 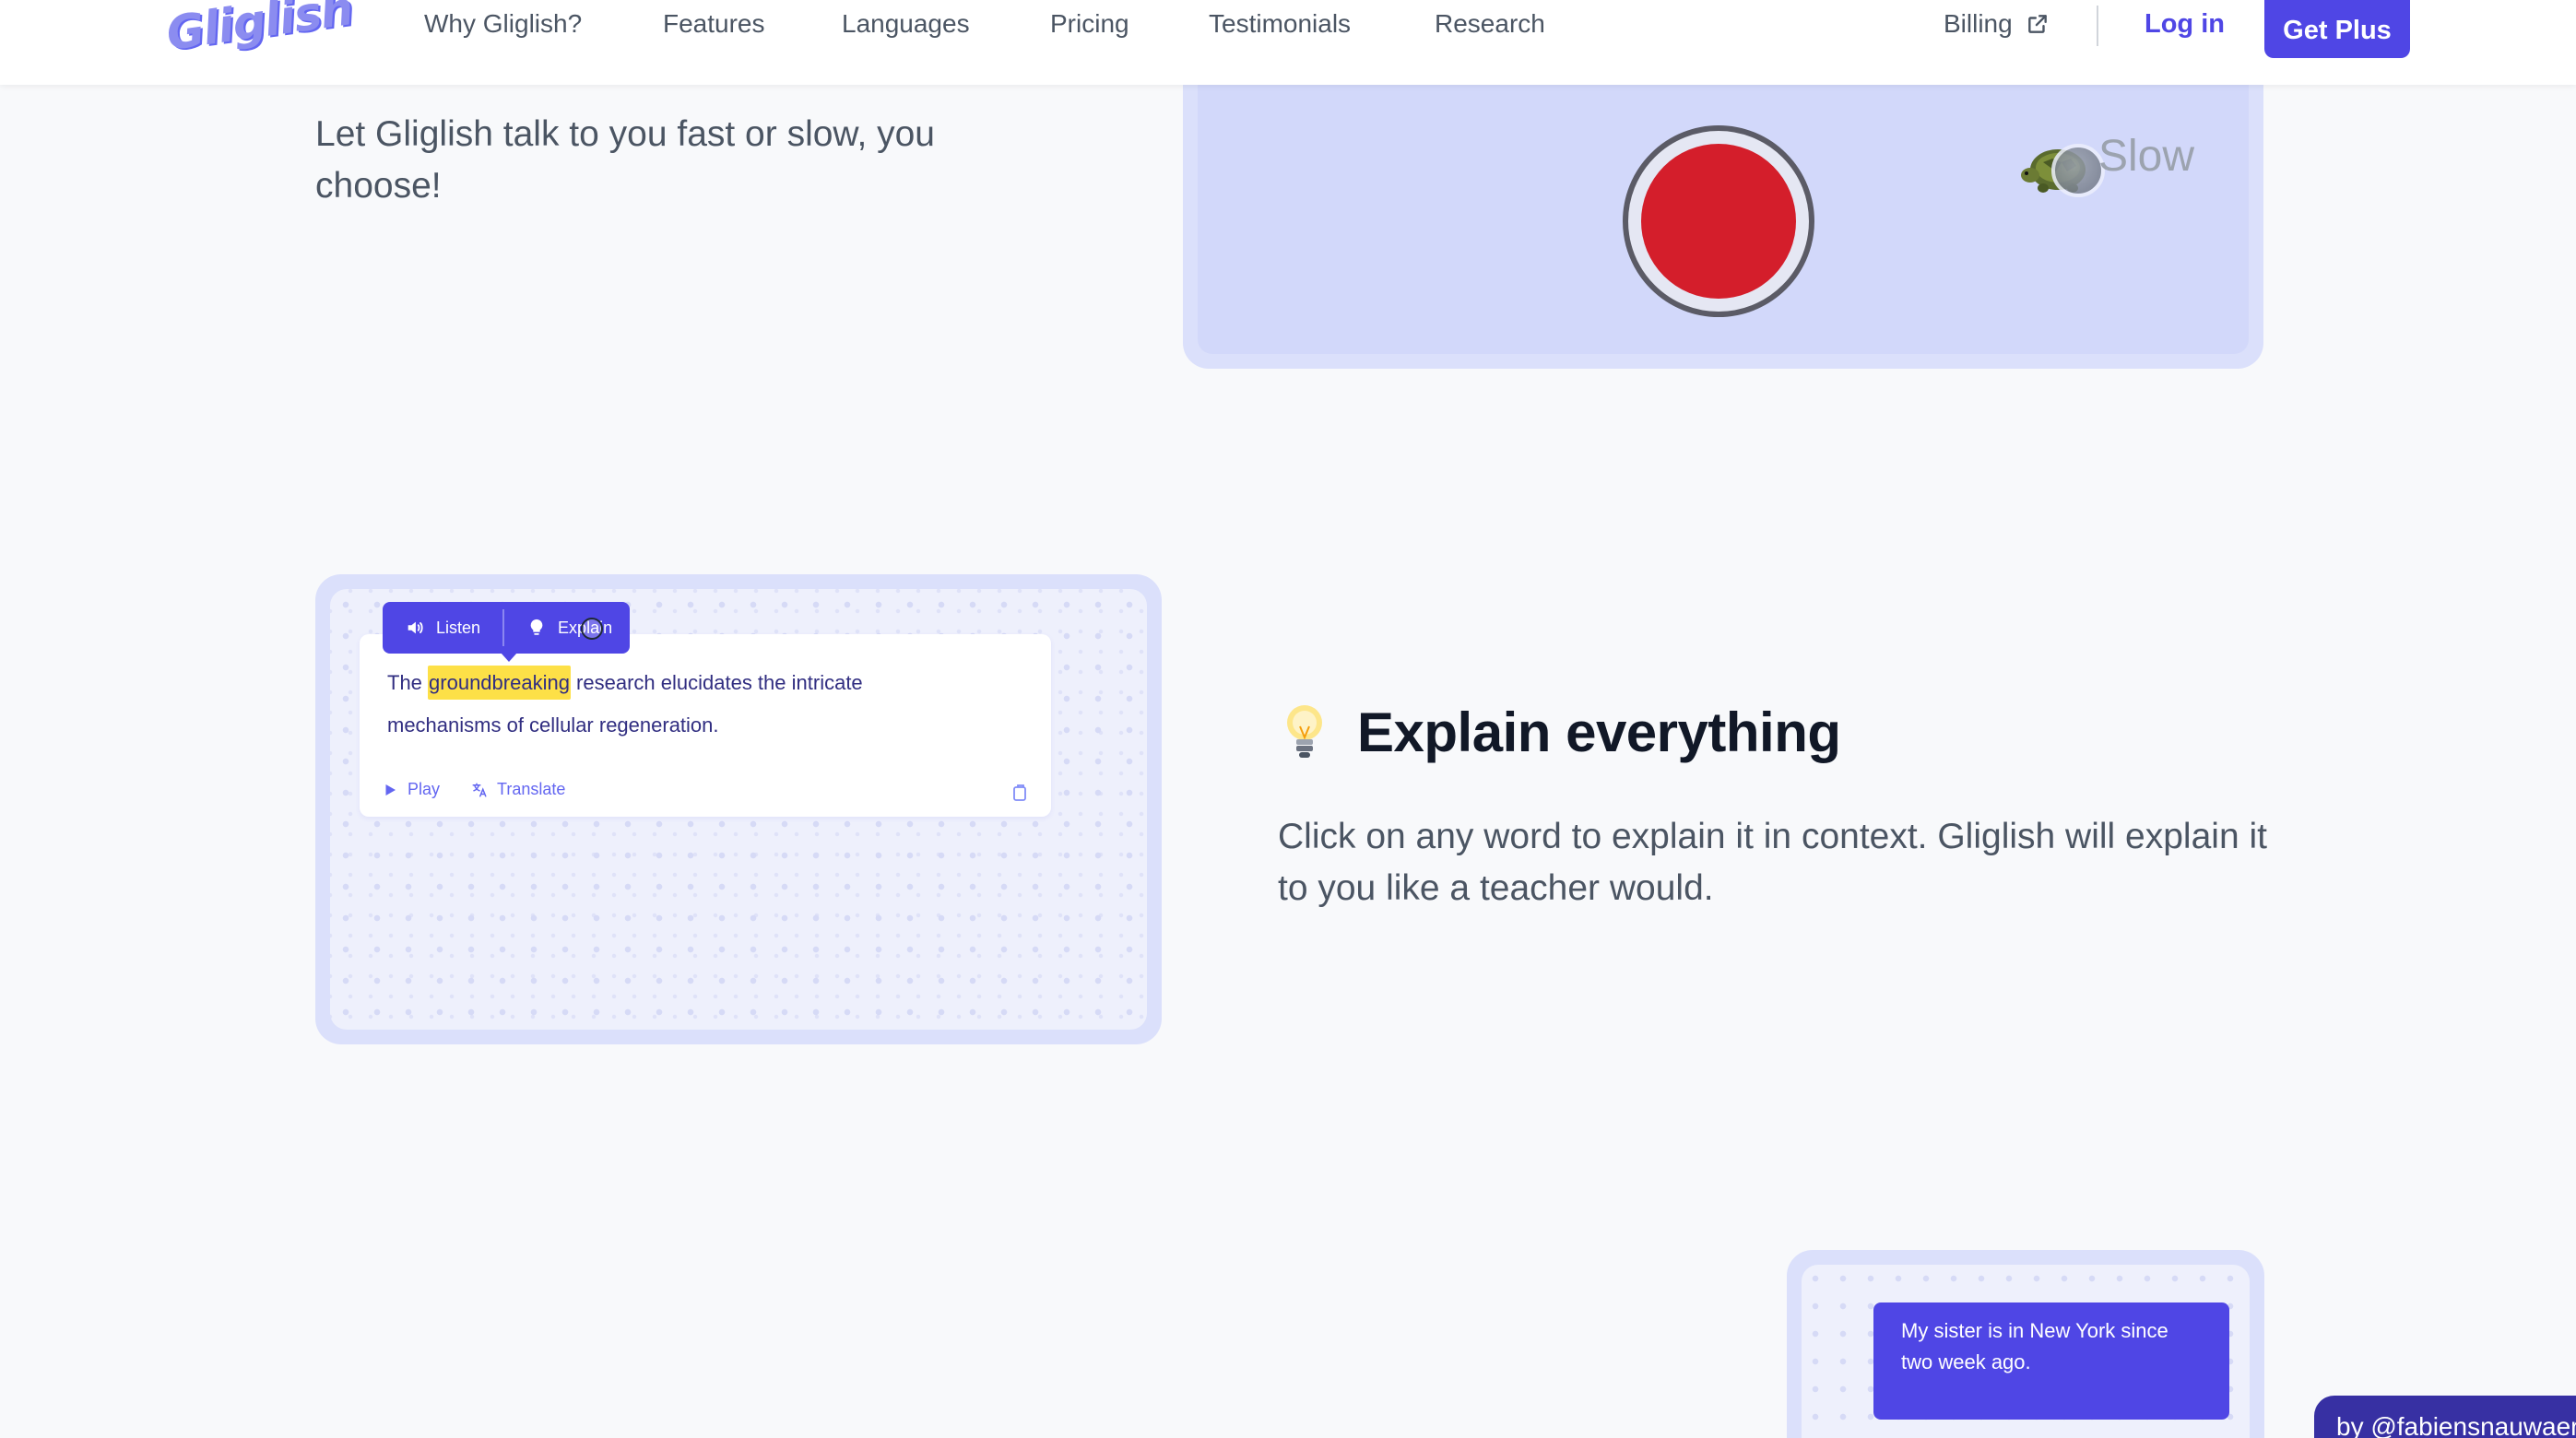 What do you see at coordinates (458, 627) in the screenshot?
I see `listen-label: Listen` at bounding box center [458, 627].